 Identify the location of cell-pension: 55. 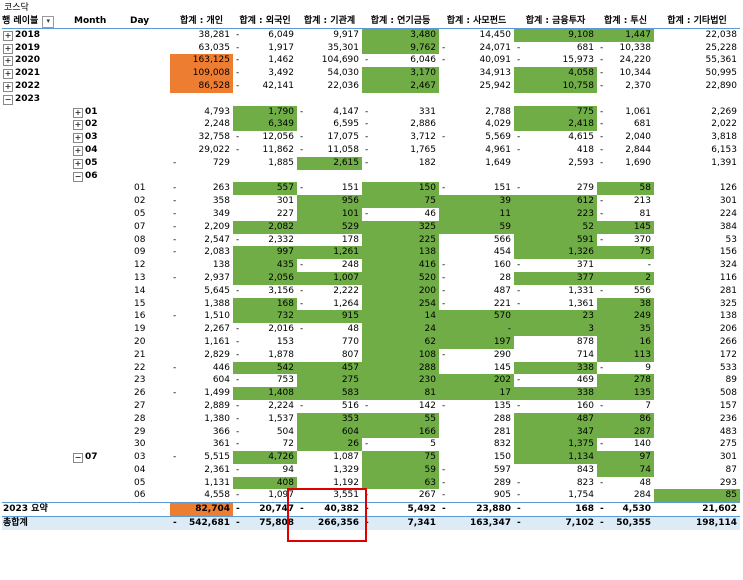
(400, 419).